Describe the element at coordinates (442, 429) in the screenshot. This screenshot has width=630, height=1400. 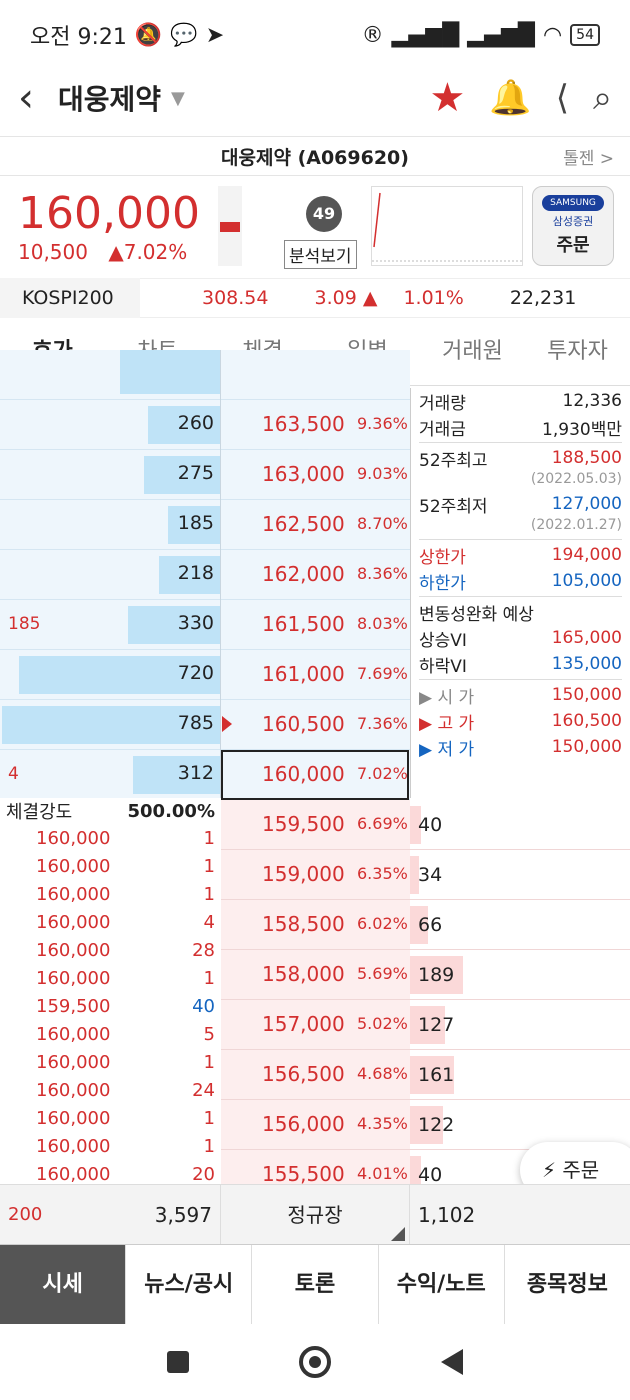
I see `amount-label: 거래금` at that location.